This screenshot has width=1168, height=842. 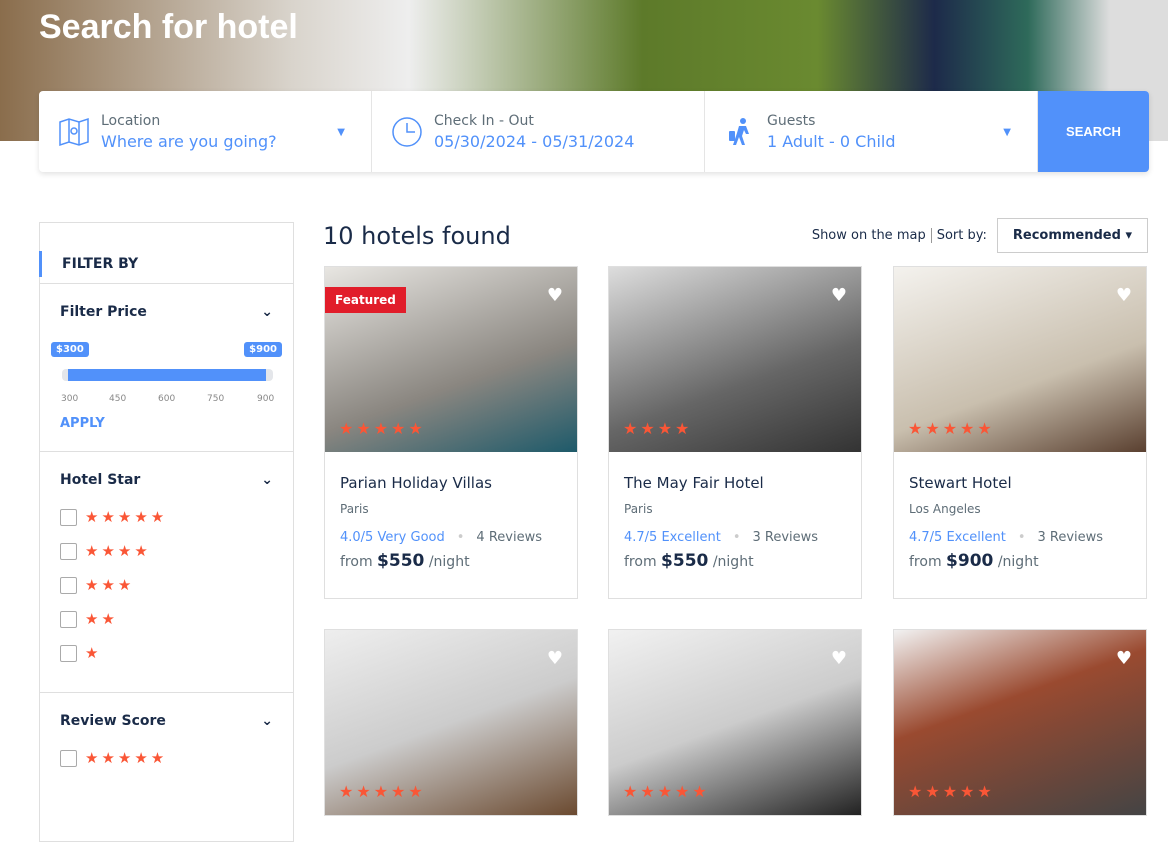 What do you see at coordinates (1093, 131) in the screenshot?
I see `search-button: SEARCH` at bounding box center [1093, 131].